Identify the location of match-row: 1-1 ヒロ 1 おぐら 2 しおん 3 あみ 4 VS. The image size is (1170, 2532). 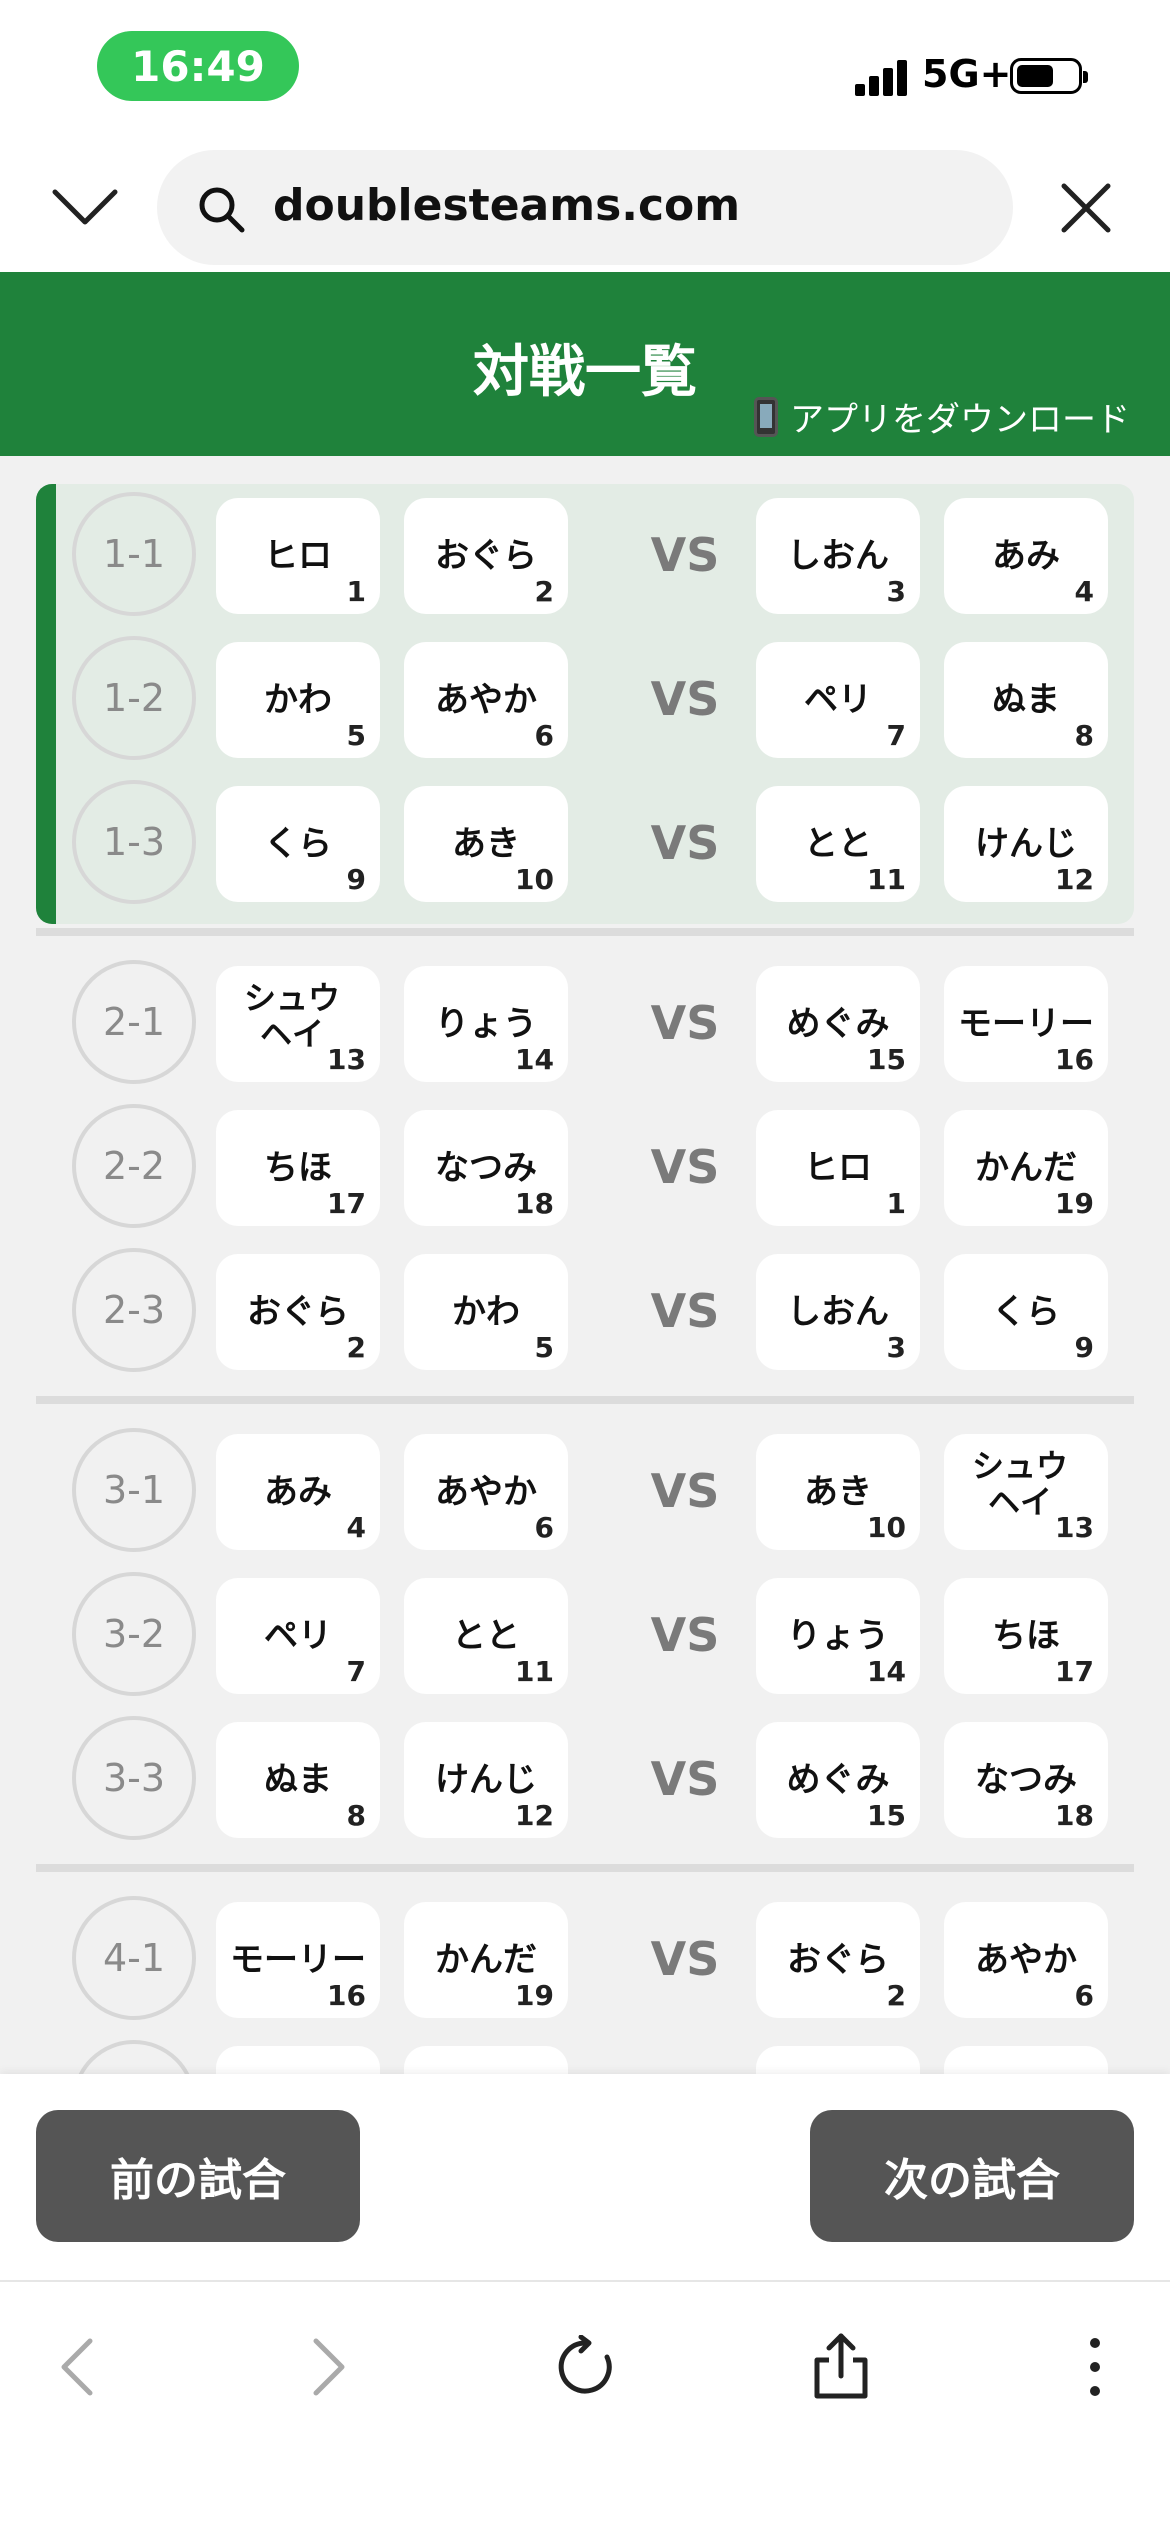
(585, 555).